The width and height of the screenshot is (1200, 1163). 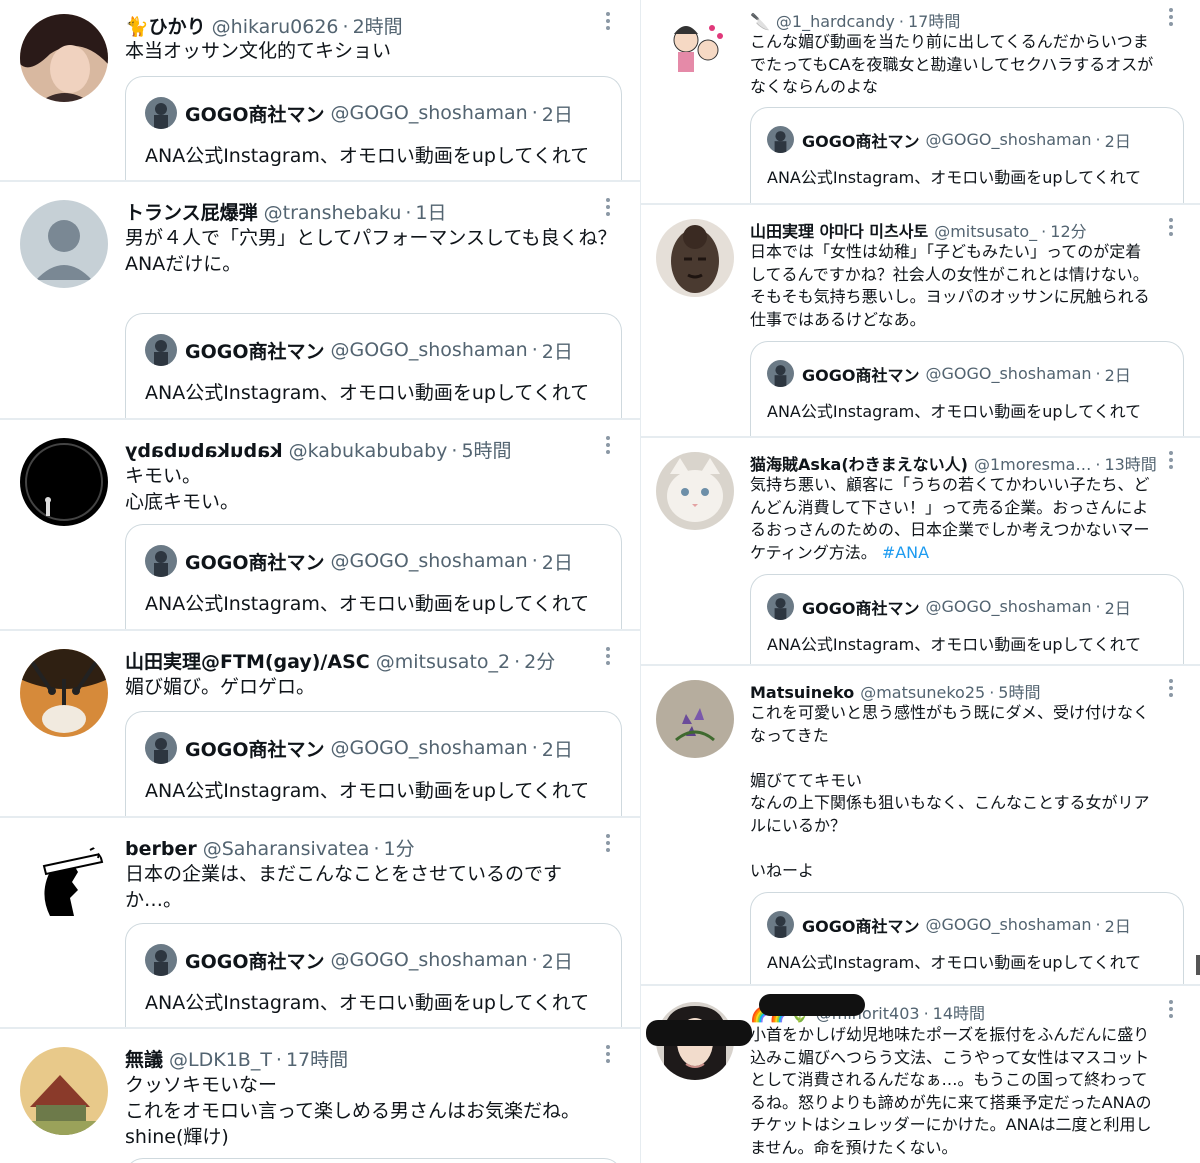 What do you see at coordinates (905, 552) in the screenshot?
I see `hashtag-link: #ANA` at bounding box center [905, 552].